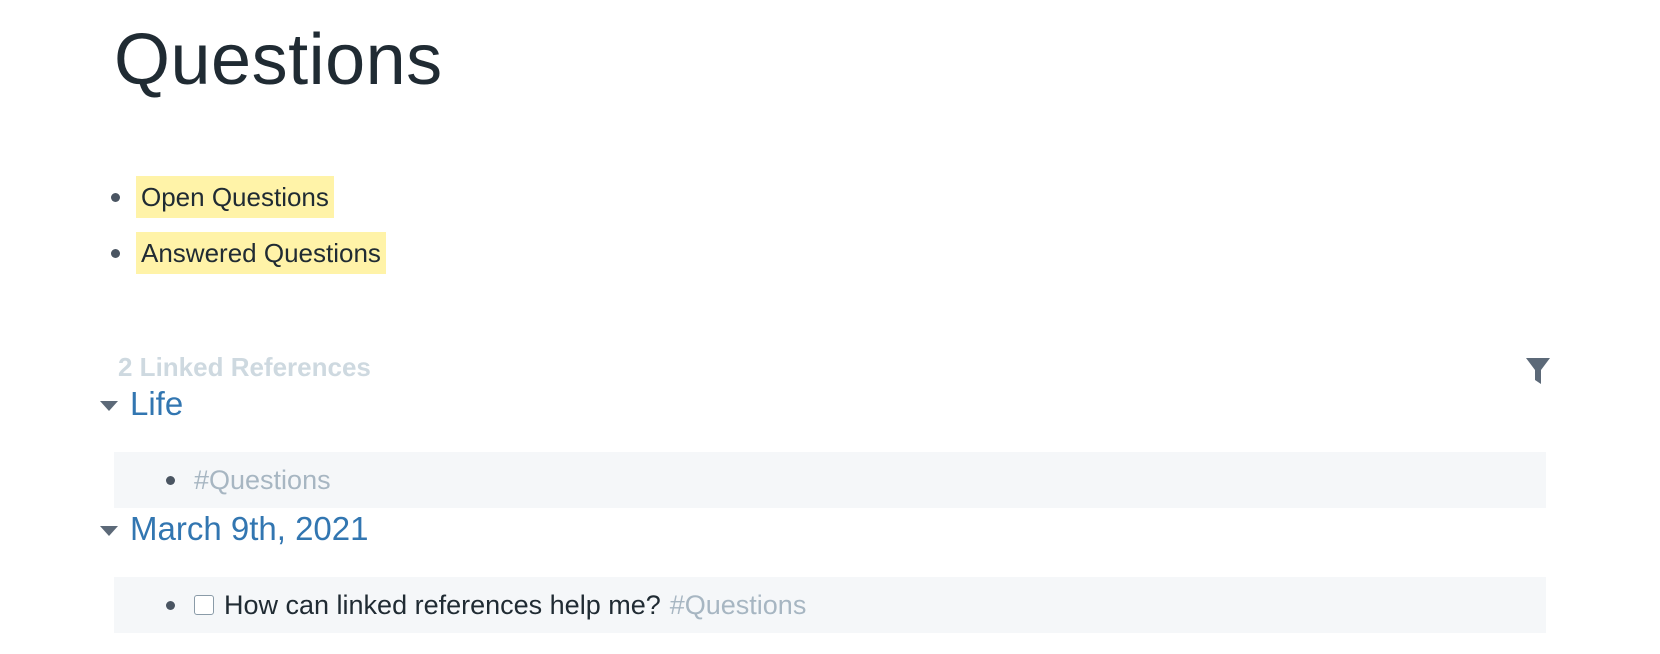  I want to click on filter-icon, so click(1538, 371).